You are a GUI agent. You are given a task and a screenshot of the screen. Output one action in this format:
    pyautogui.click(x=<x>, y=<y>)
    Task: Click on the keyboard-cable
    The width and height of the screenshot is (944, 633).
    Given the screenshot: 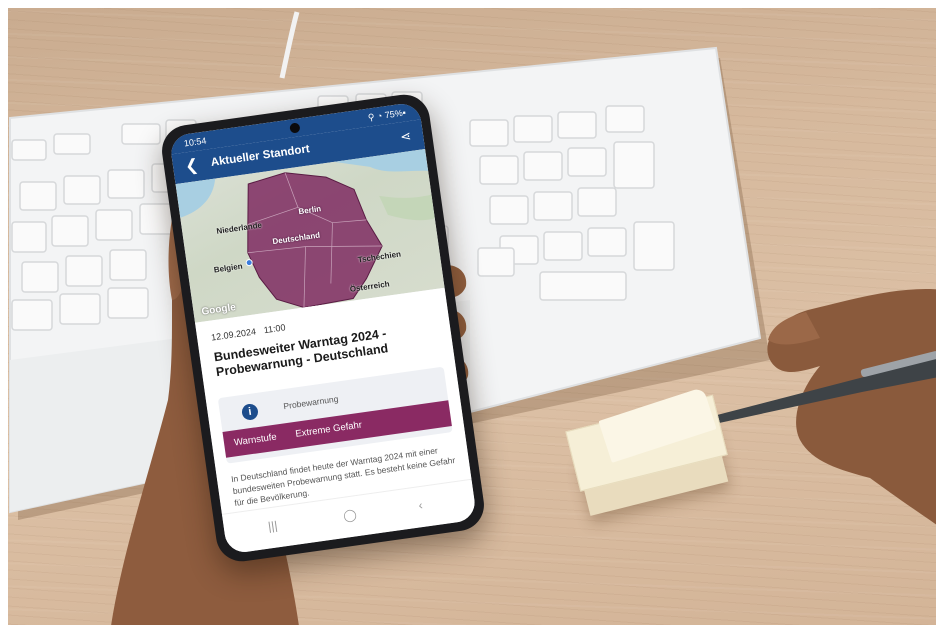 What is the action you would take?
    pyautogui.click(x=289, y=45)
    